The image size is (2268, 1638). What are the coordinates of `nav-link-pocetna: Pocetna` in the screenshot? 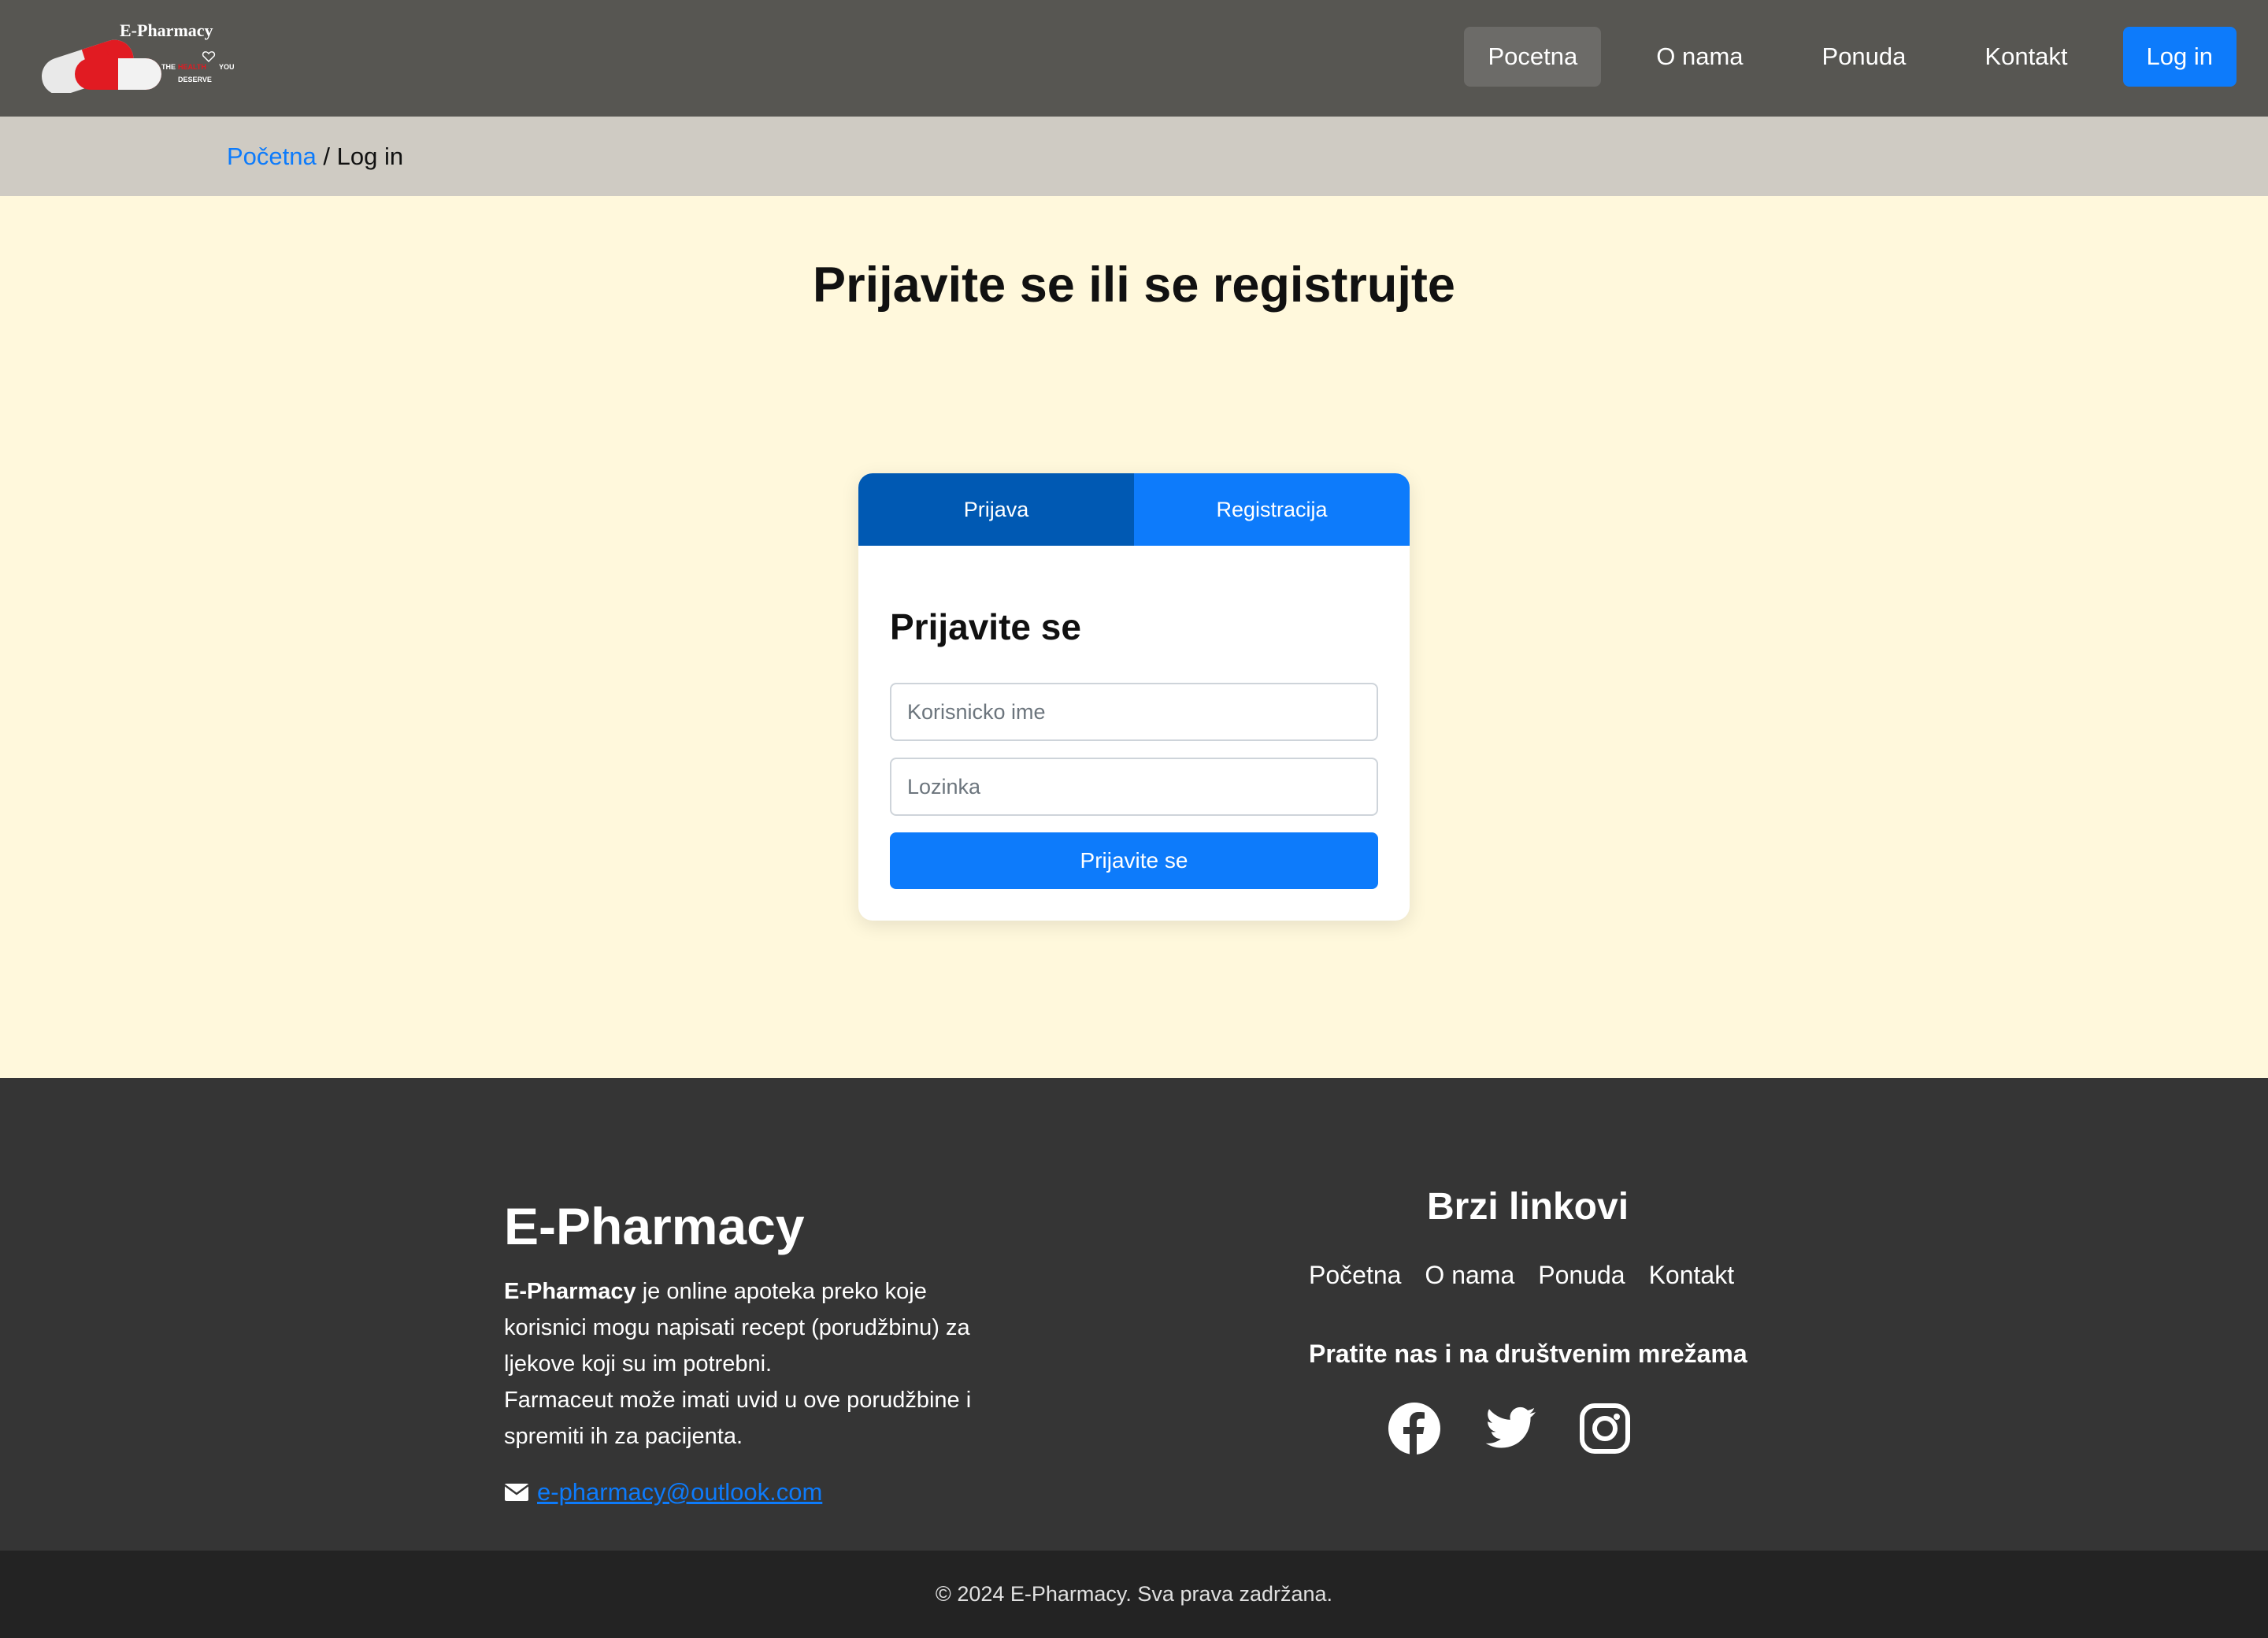 It's located at (1533, 57).